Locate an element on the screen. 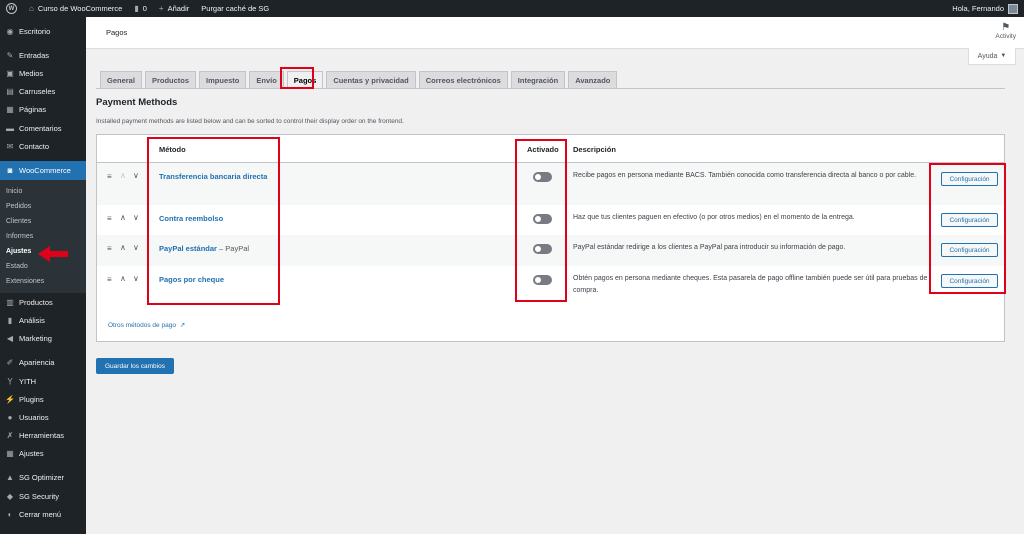 This screenshot has width=1024, height=534. pages-icon: ▦ is located at coordinates (10, 110).